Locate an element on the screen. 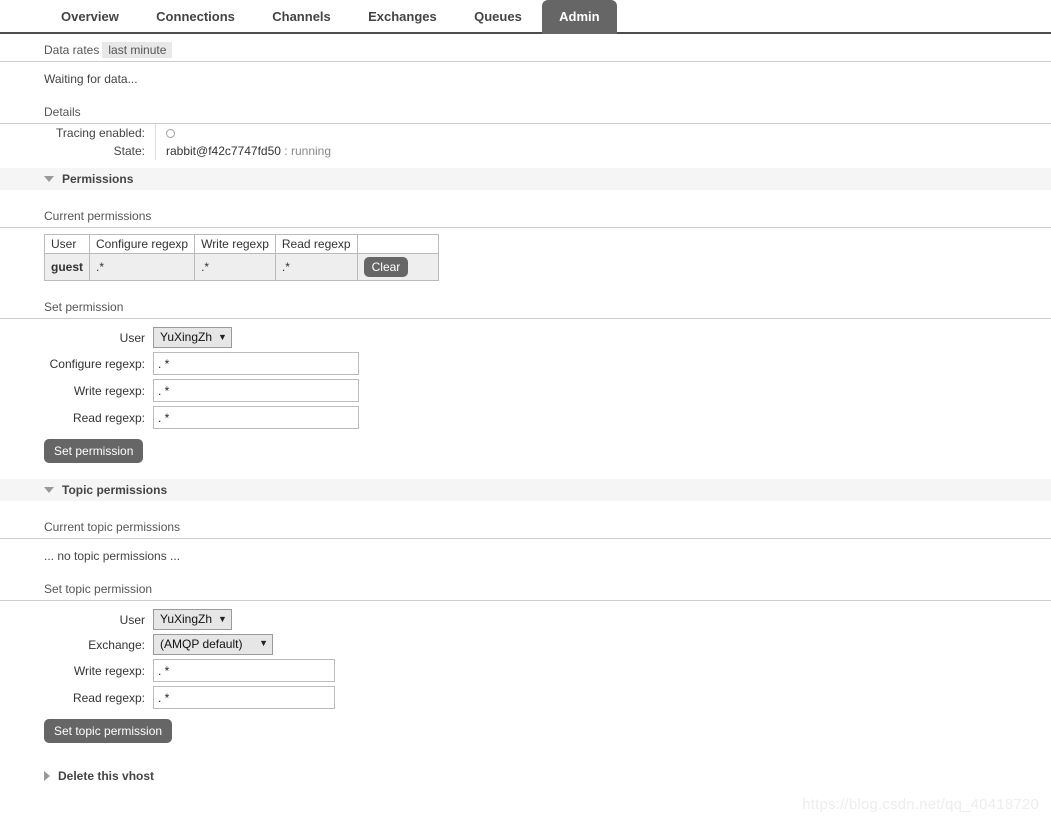  set-permission-user-control: YuXingZh ▼ is located at coordinates (256, 337).